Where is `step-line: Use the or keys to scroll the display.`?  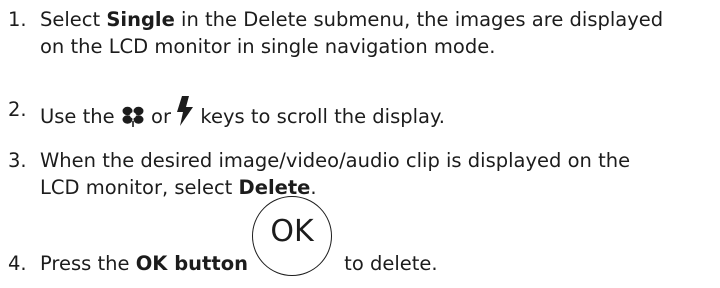
step-line: Use the or keys to scroll the display. is located at coordinates (377, 115).